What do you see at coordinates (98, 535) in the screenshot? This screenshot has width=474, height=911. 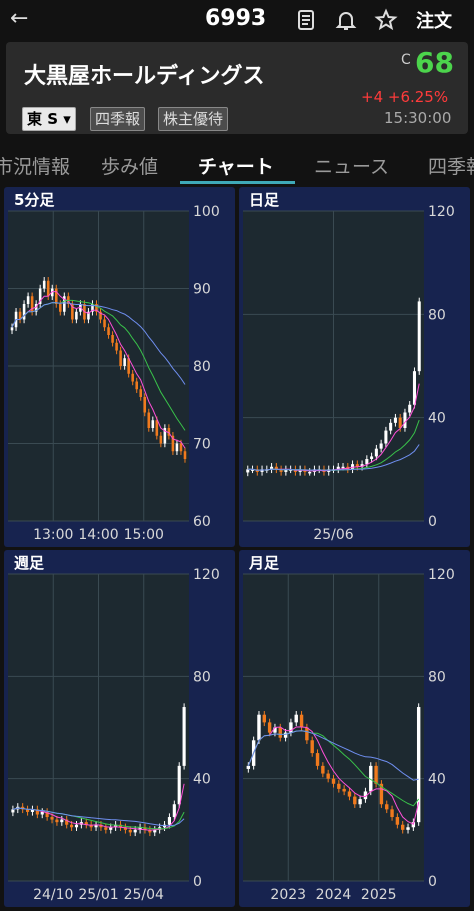 I see `x-tick-label: 14:00` at bounding box center [98, 535].